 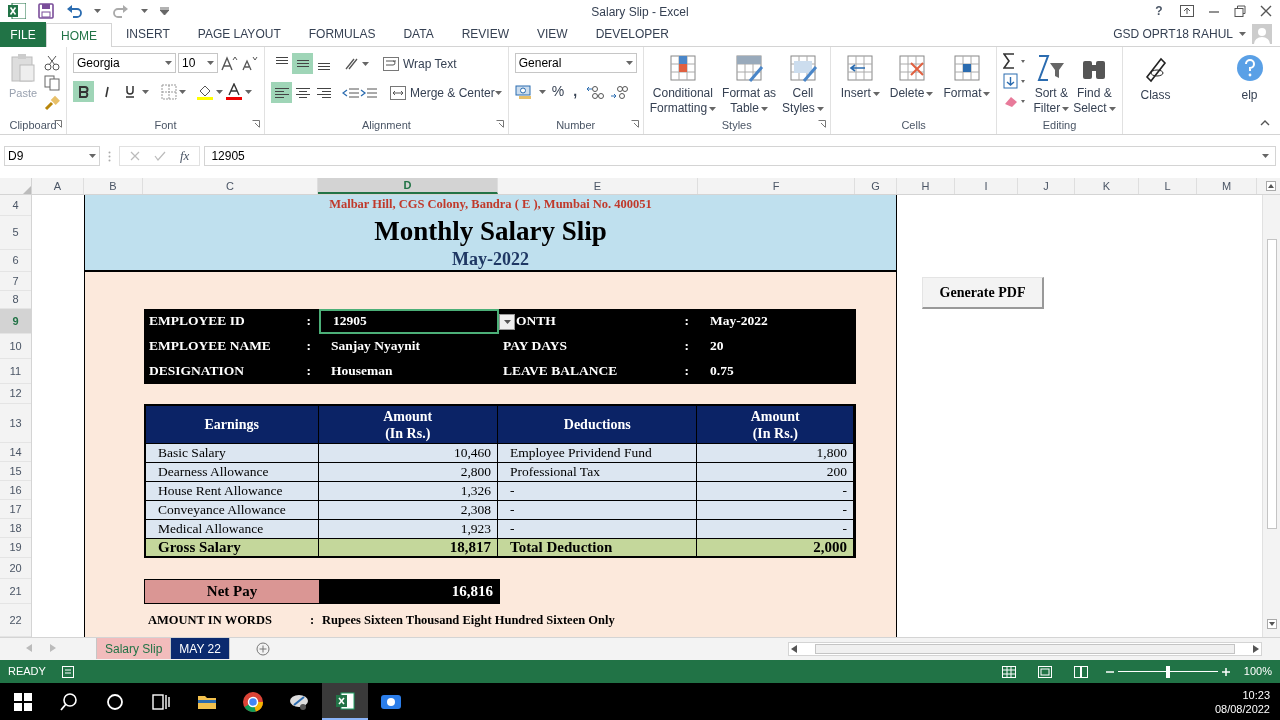 I want to click on row-header: 19, so click(x=15, y=548).